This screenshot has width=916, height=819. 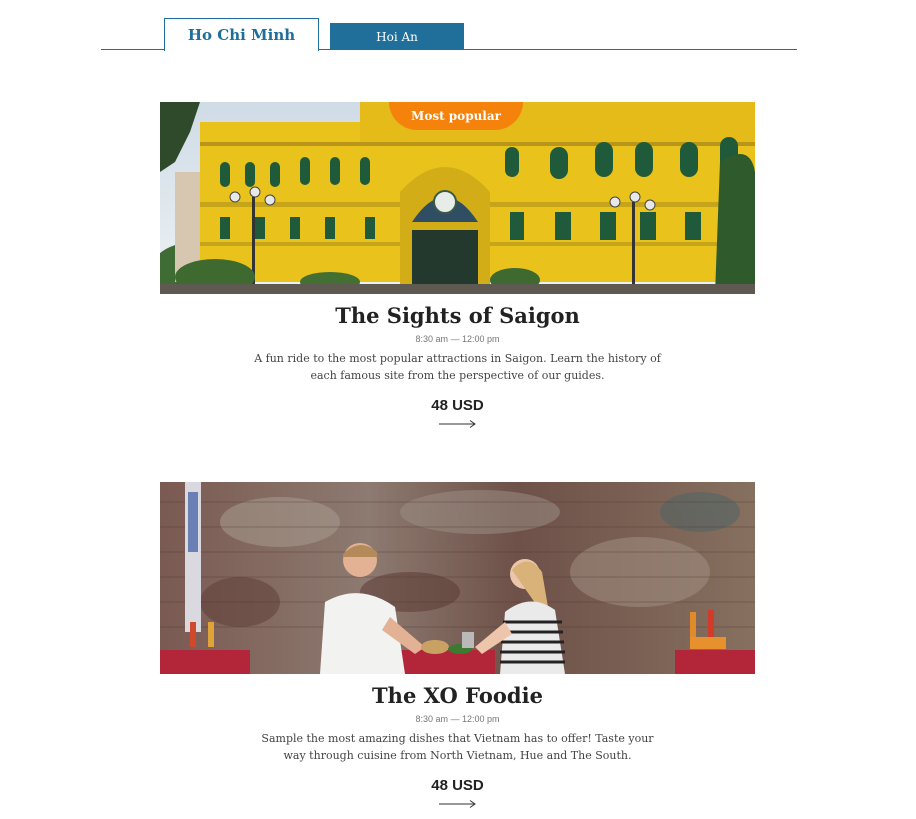 I want to click on tour-title: The Sights of Saigon, so click(x=457, y=316).